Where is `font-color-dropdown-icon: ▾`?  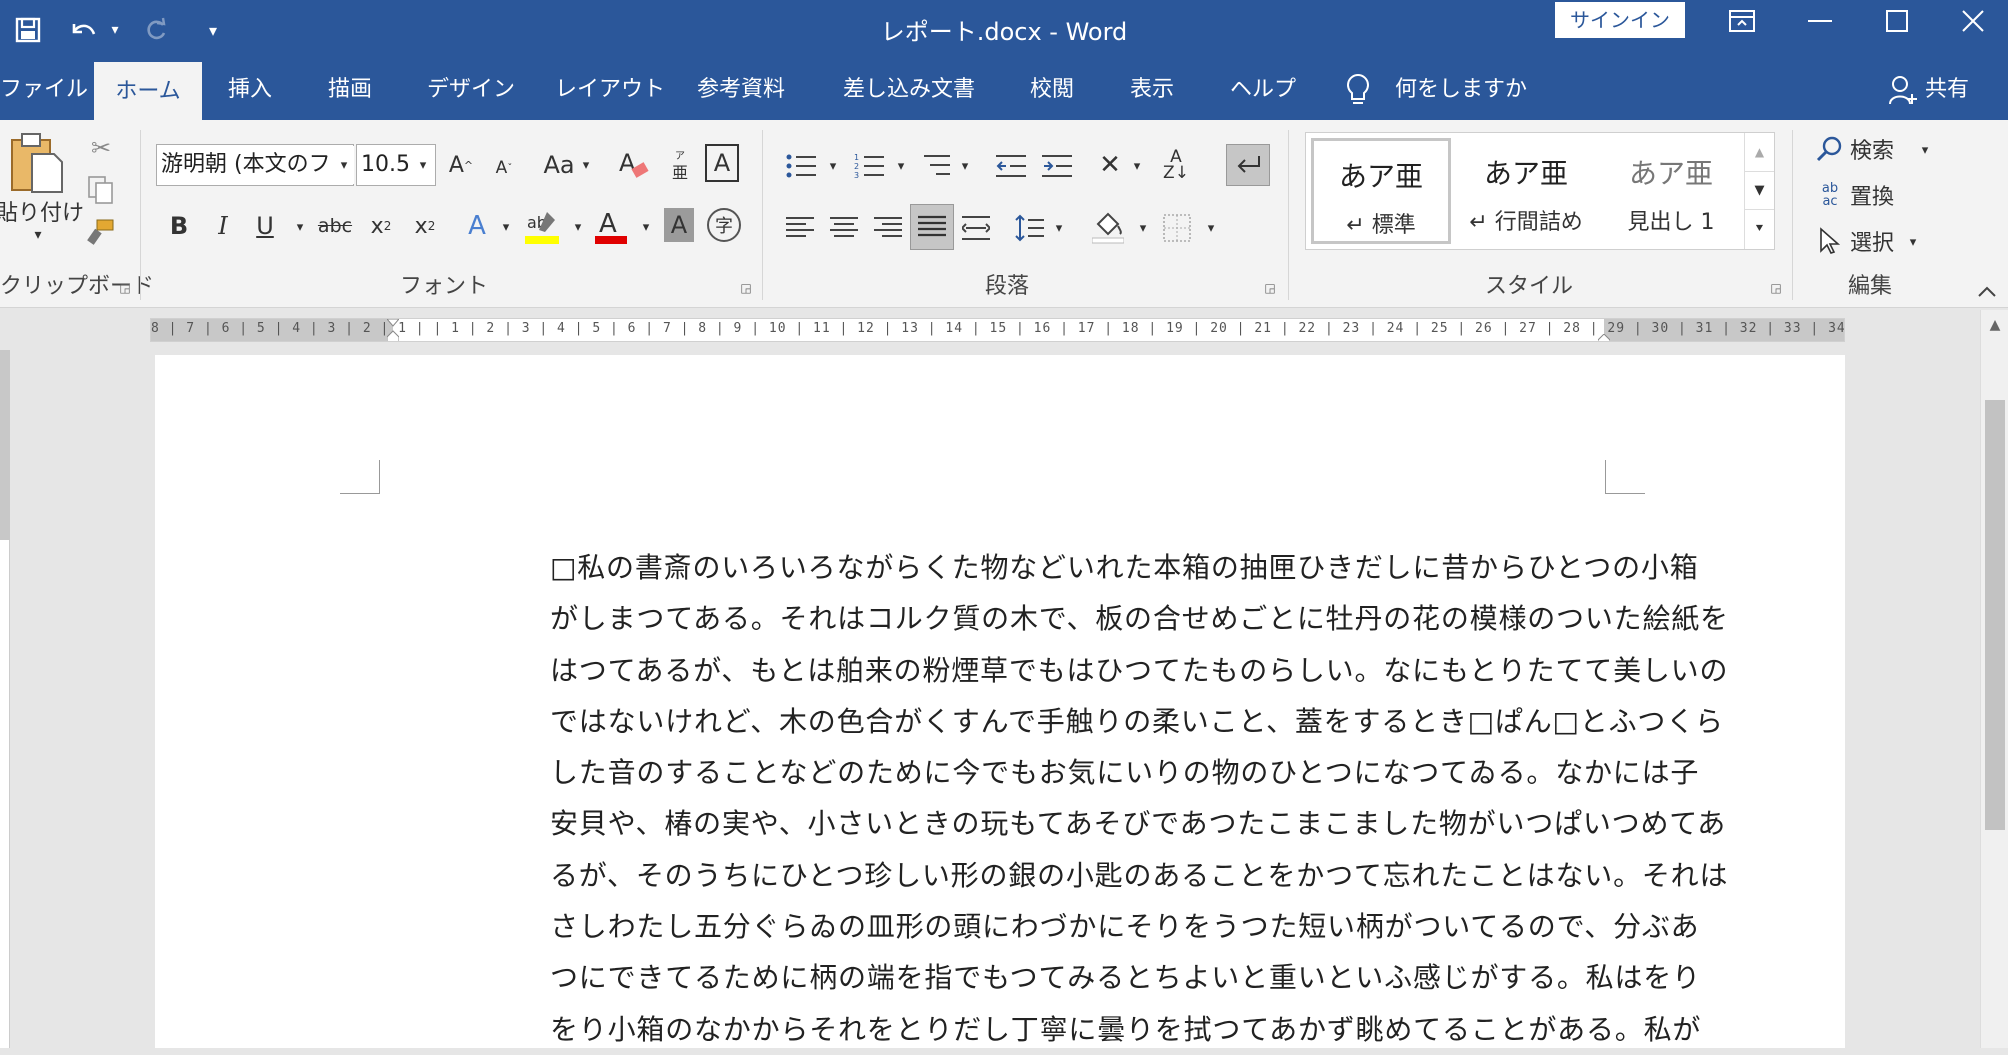
font-color-dropdown-icon: ▾ is located at coordinates (646, 227).